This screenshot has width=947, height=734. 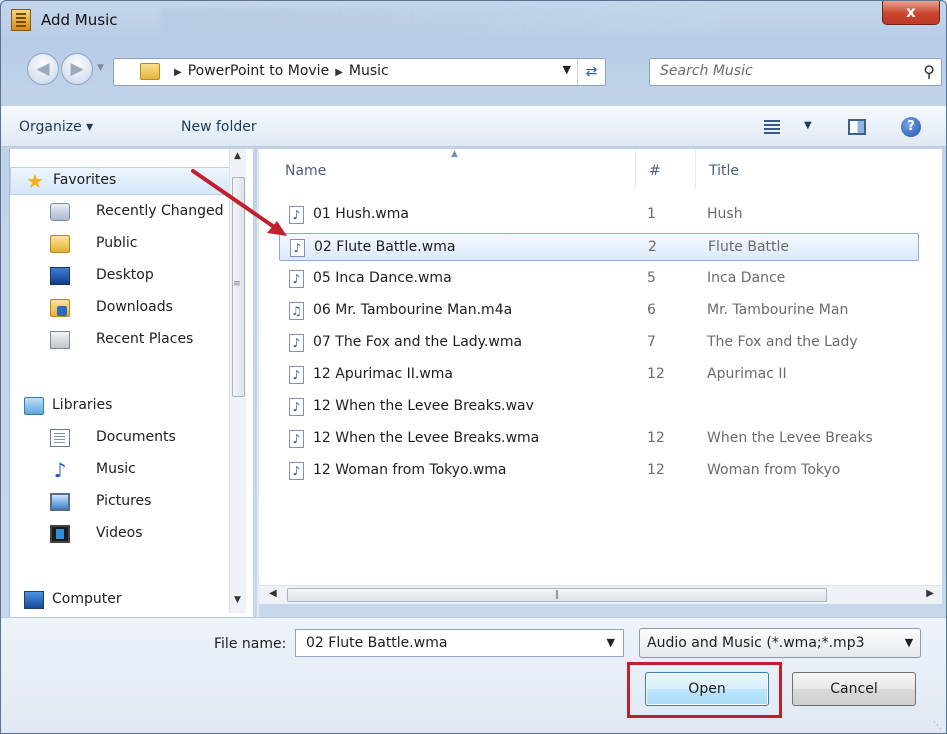 I want to click on close-button: x, so click(x=911, y=13).